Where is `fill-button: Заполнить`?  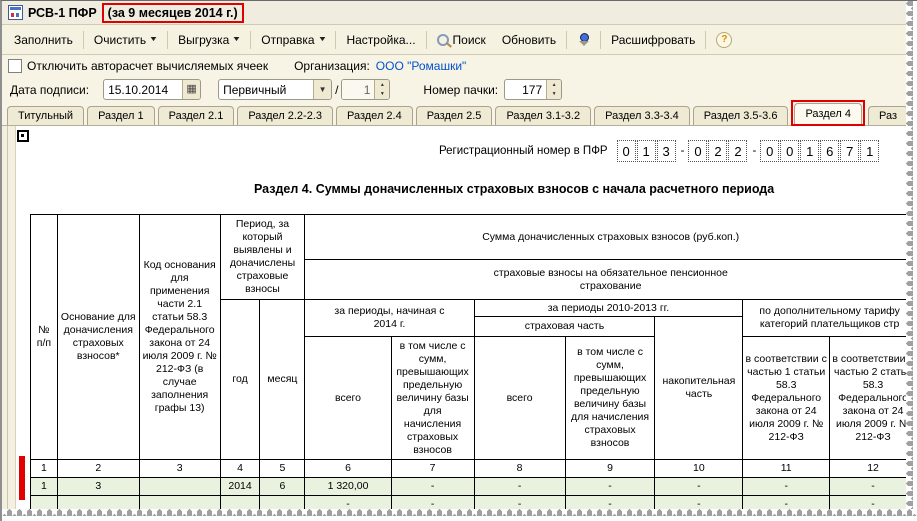 fill-button: Заполнить is located at coordinates (43, 40).